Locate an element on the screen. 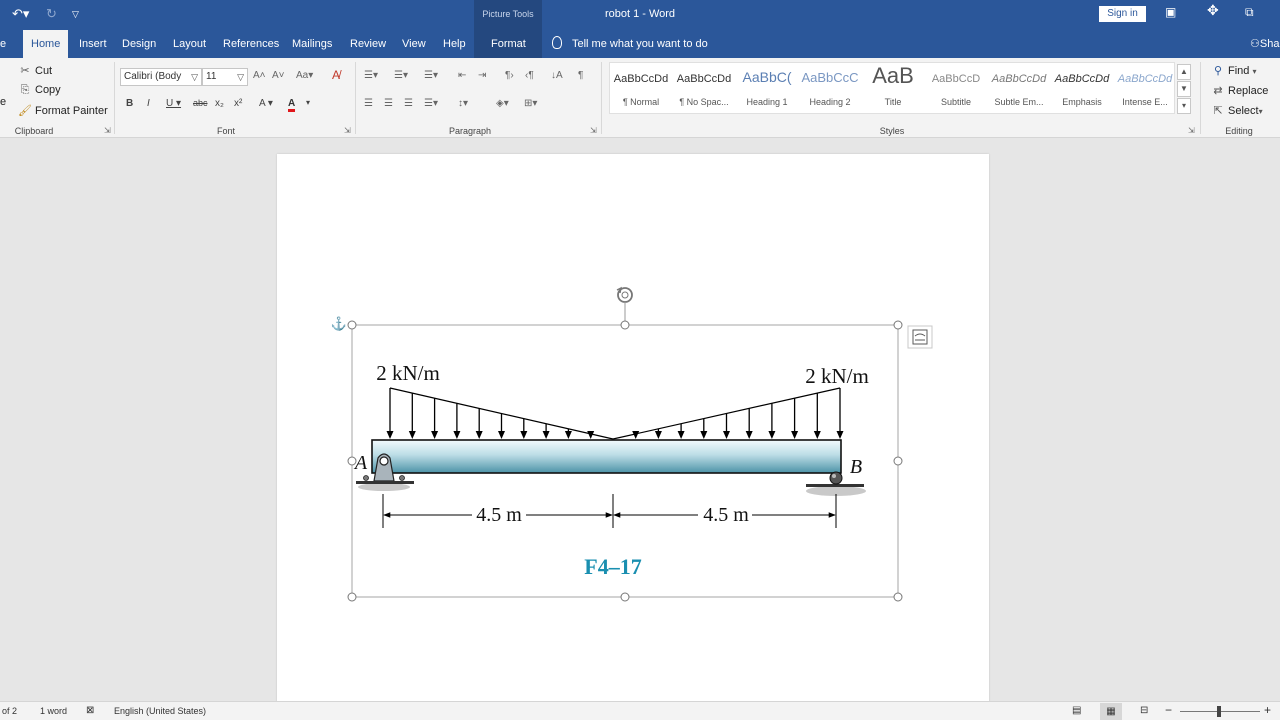 The height and width of the screenshot is (720, 1280). sign-in-button: Sign in is located at coordinates (1122, 14).